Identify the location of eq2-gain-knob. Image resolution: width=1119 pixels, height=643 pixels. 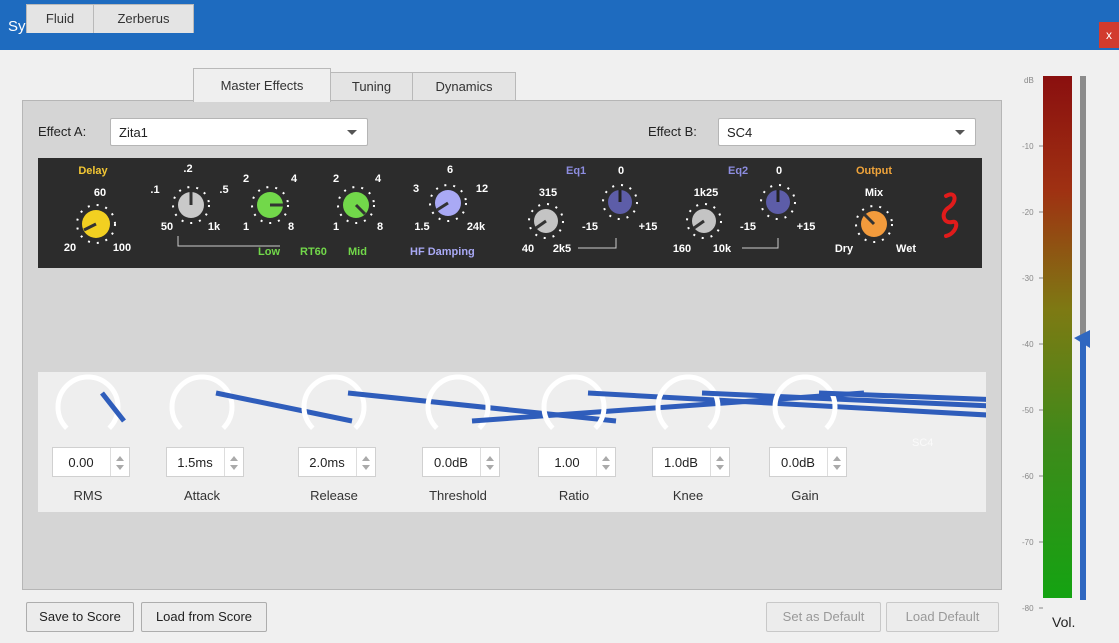
(778, 202).